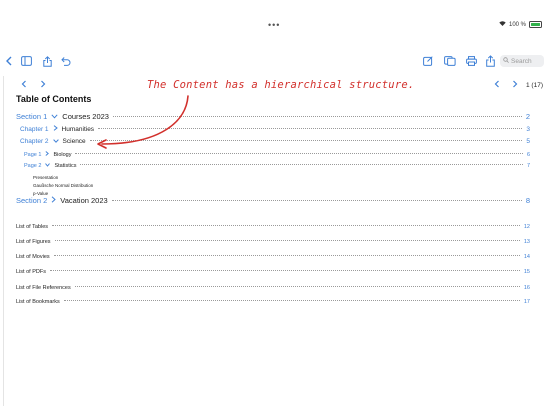 The image size is (552, 414). I want to click on share-icon, so click(47, 61).